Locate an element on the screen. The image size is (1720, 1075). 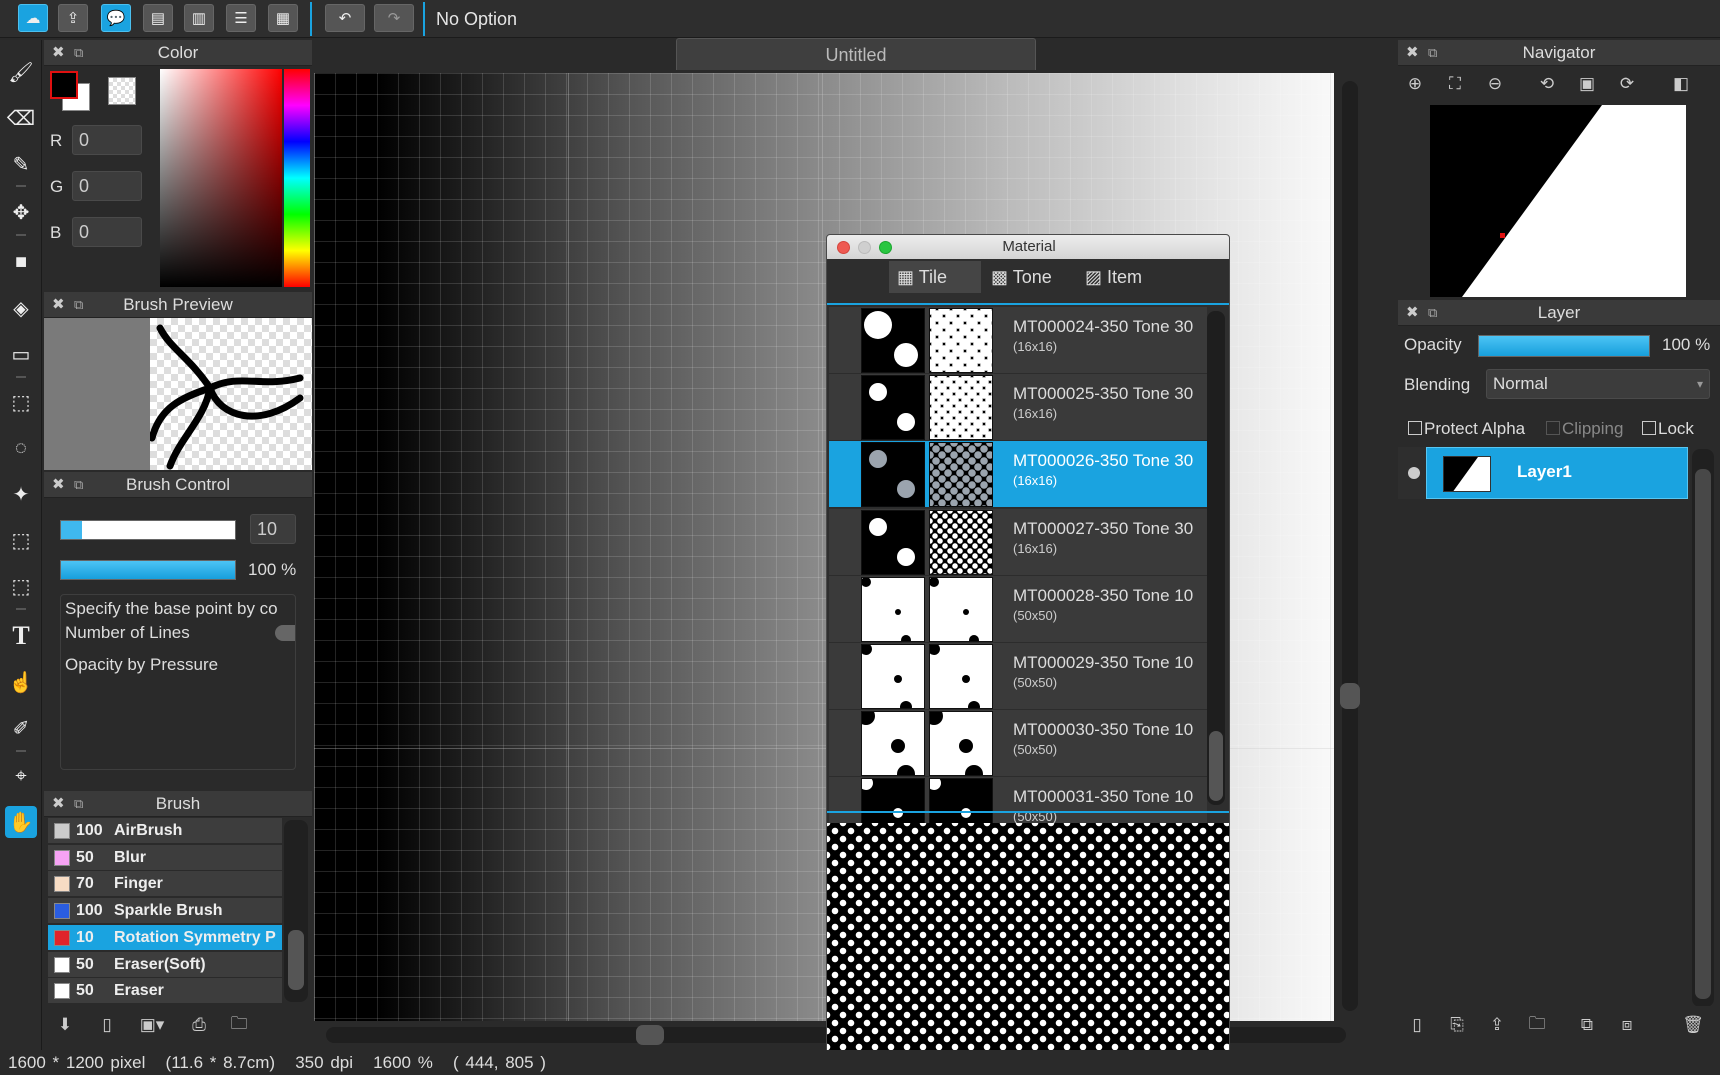
new-8bit-layer-icon: ⎘ is located at coordinates (1457, 1025).